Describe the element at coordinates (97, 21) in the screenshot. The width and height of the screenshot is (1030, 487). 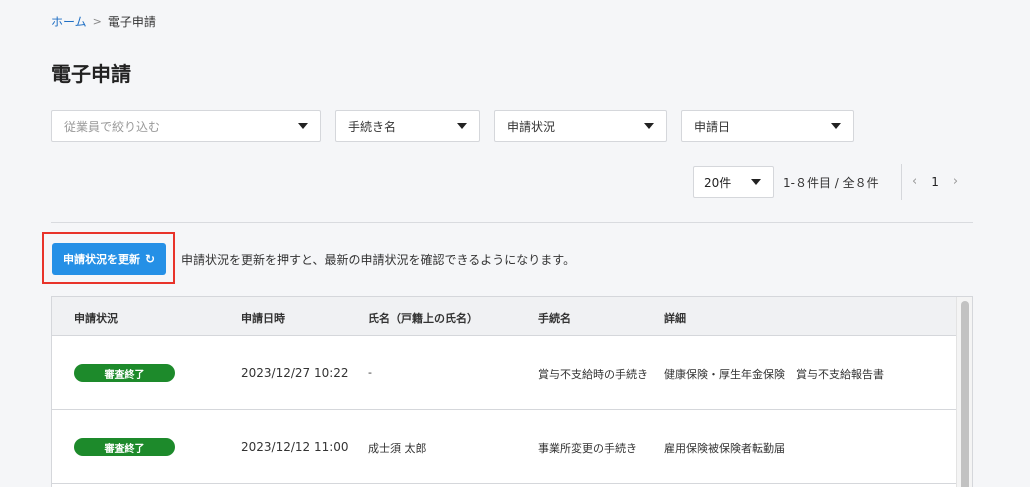
I see `chevron-right-icon: >` at that location.